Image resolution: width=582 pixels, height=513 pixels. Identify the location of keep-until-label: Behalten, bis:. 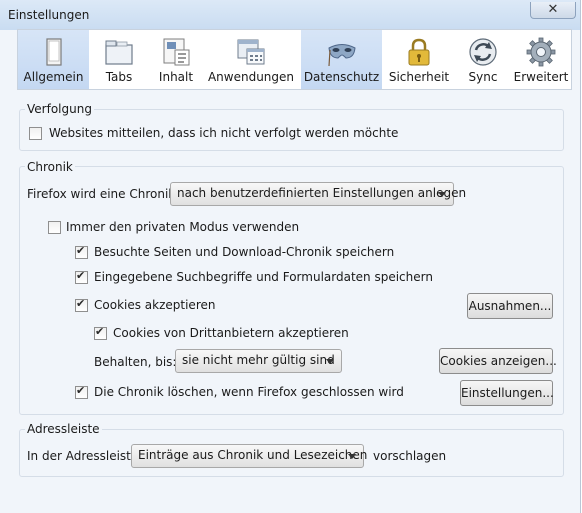
(135, 362).